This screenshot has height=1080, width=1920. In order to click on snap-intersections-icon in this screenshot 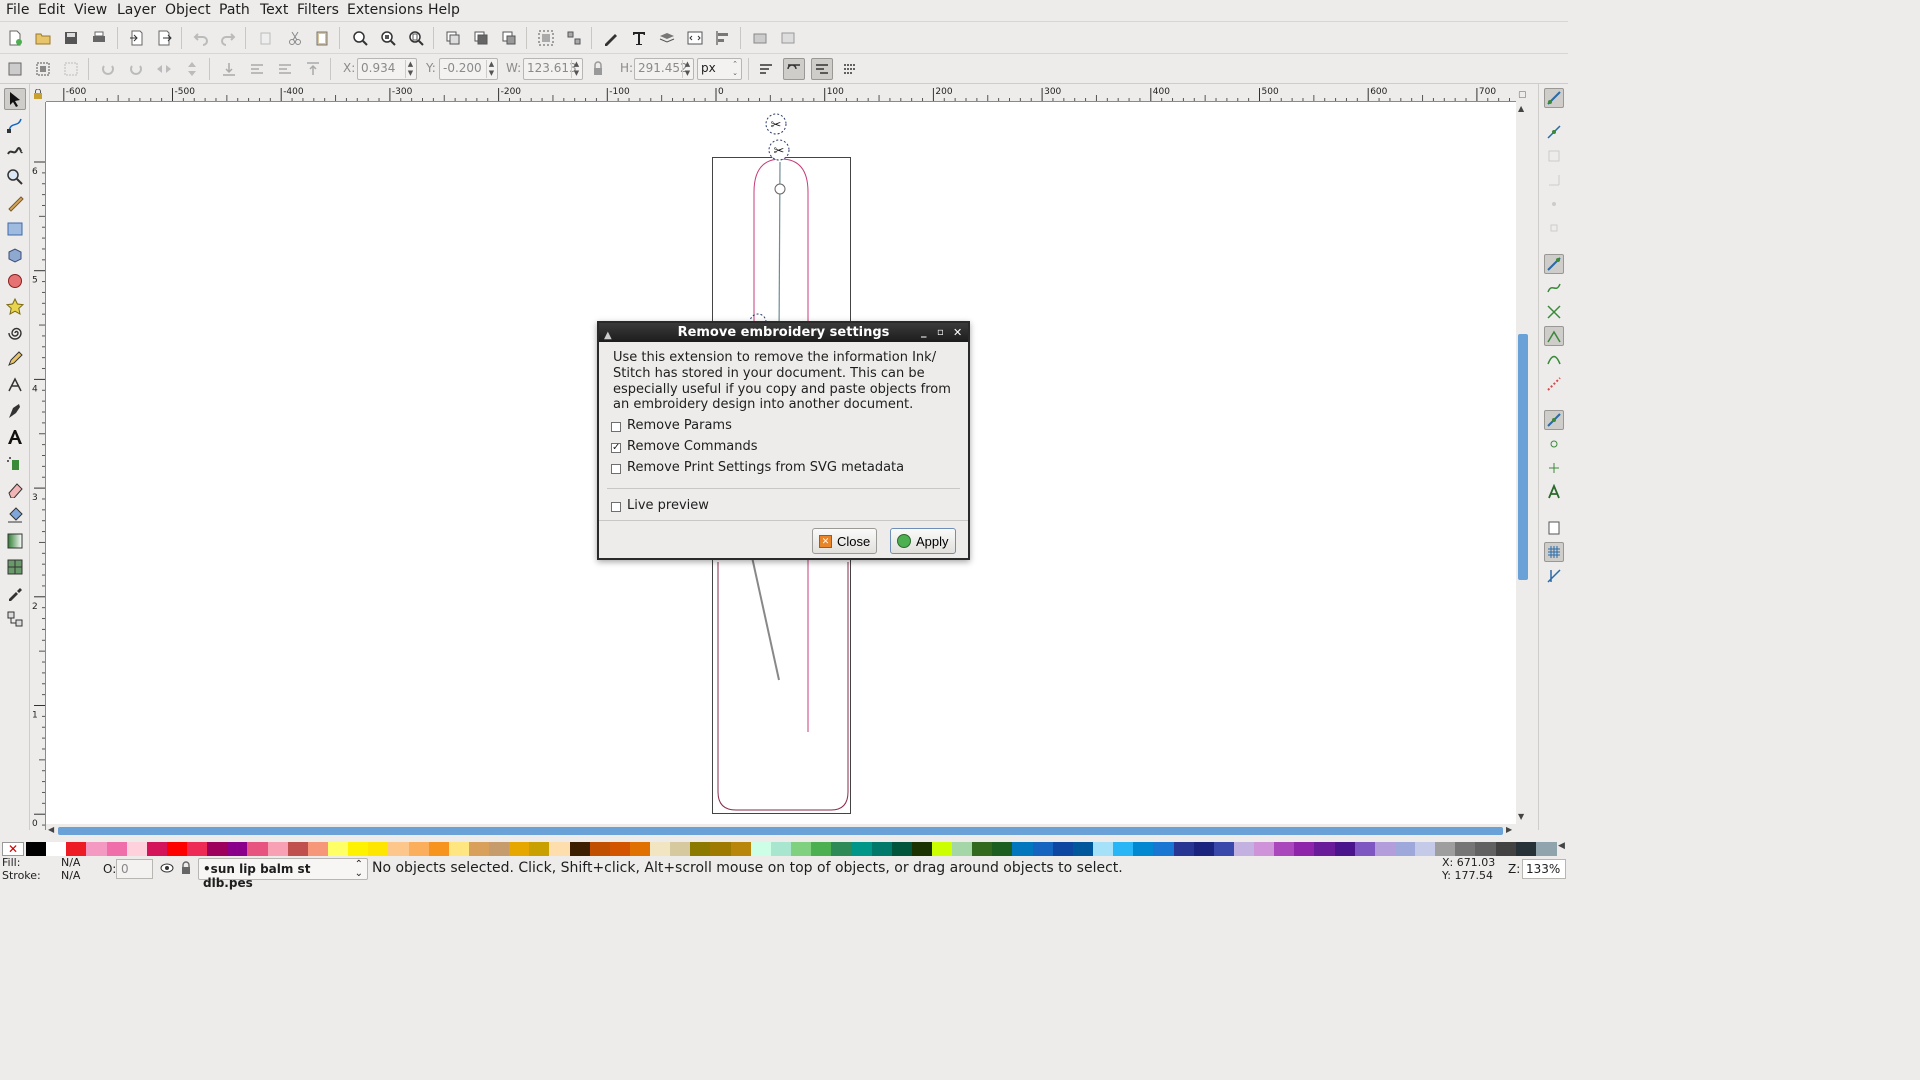, I will do `click(1554, 312)`.